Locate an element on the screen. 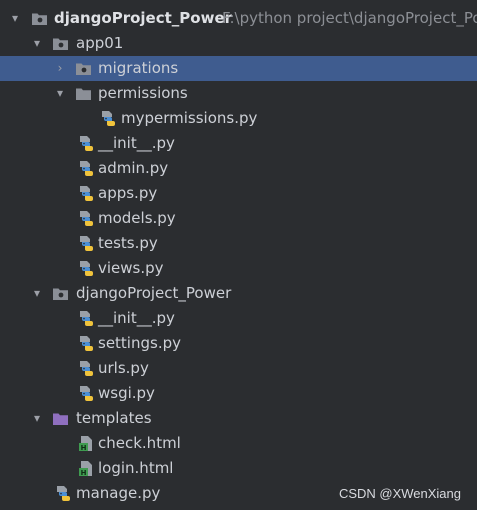 The height and width of the screenshot is (510, 477). watermark: CSDN @XWenXiang is located at coordinates (399, 493).